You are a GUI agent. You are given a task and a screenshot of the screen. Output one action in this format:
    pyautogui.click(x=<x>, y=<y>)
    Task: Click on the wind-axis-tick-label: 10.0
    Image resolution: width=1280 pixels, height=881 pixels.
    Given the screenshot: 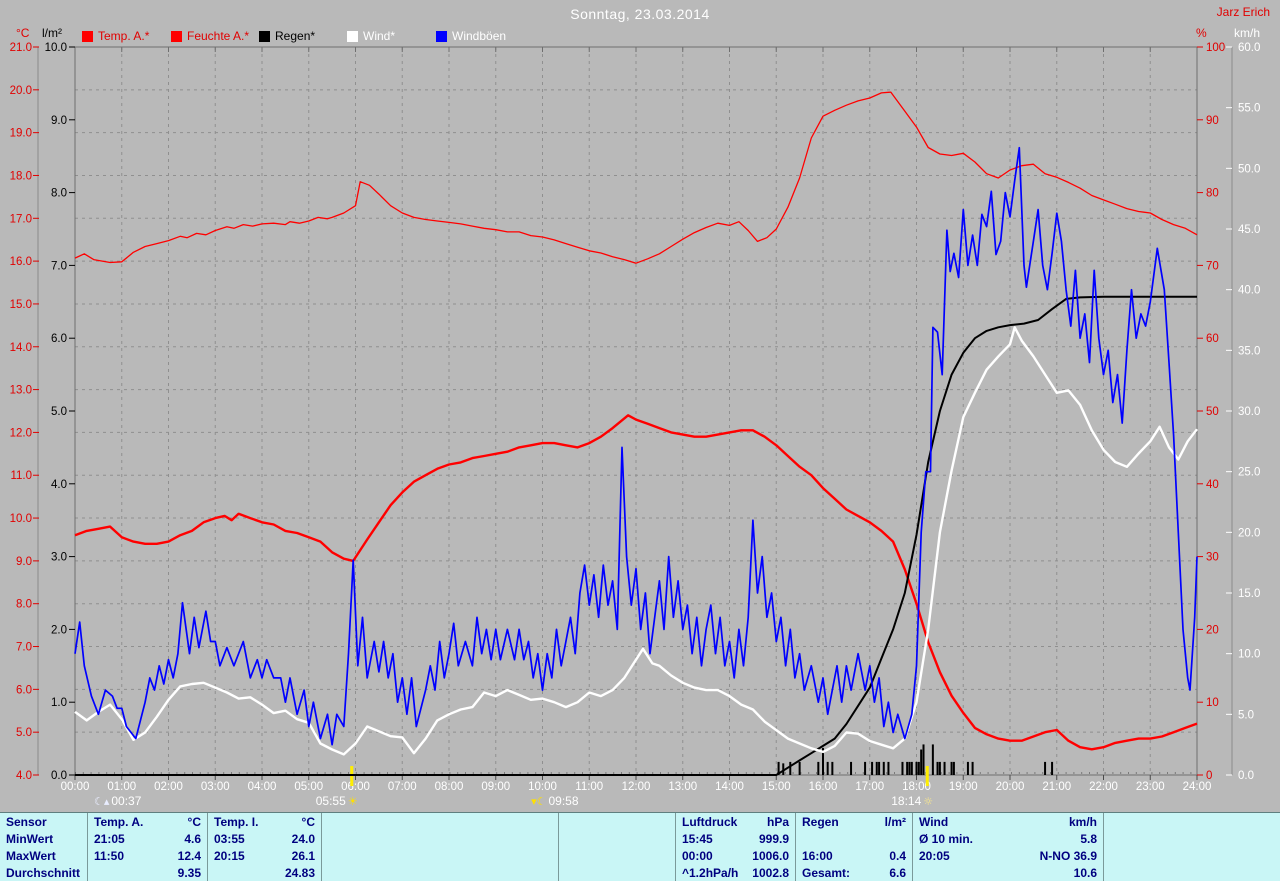 What is the action you would take?
    pyautogui.click(x=1249, y=655)
    